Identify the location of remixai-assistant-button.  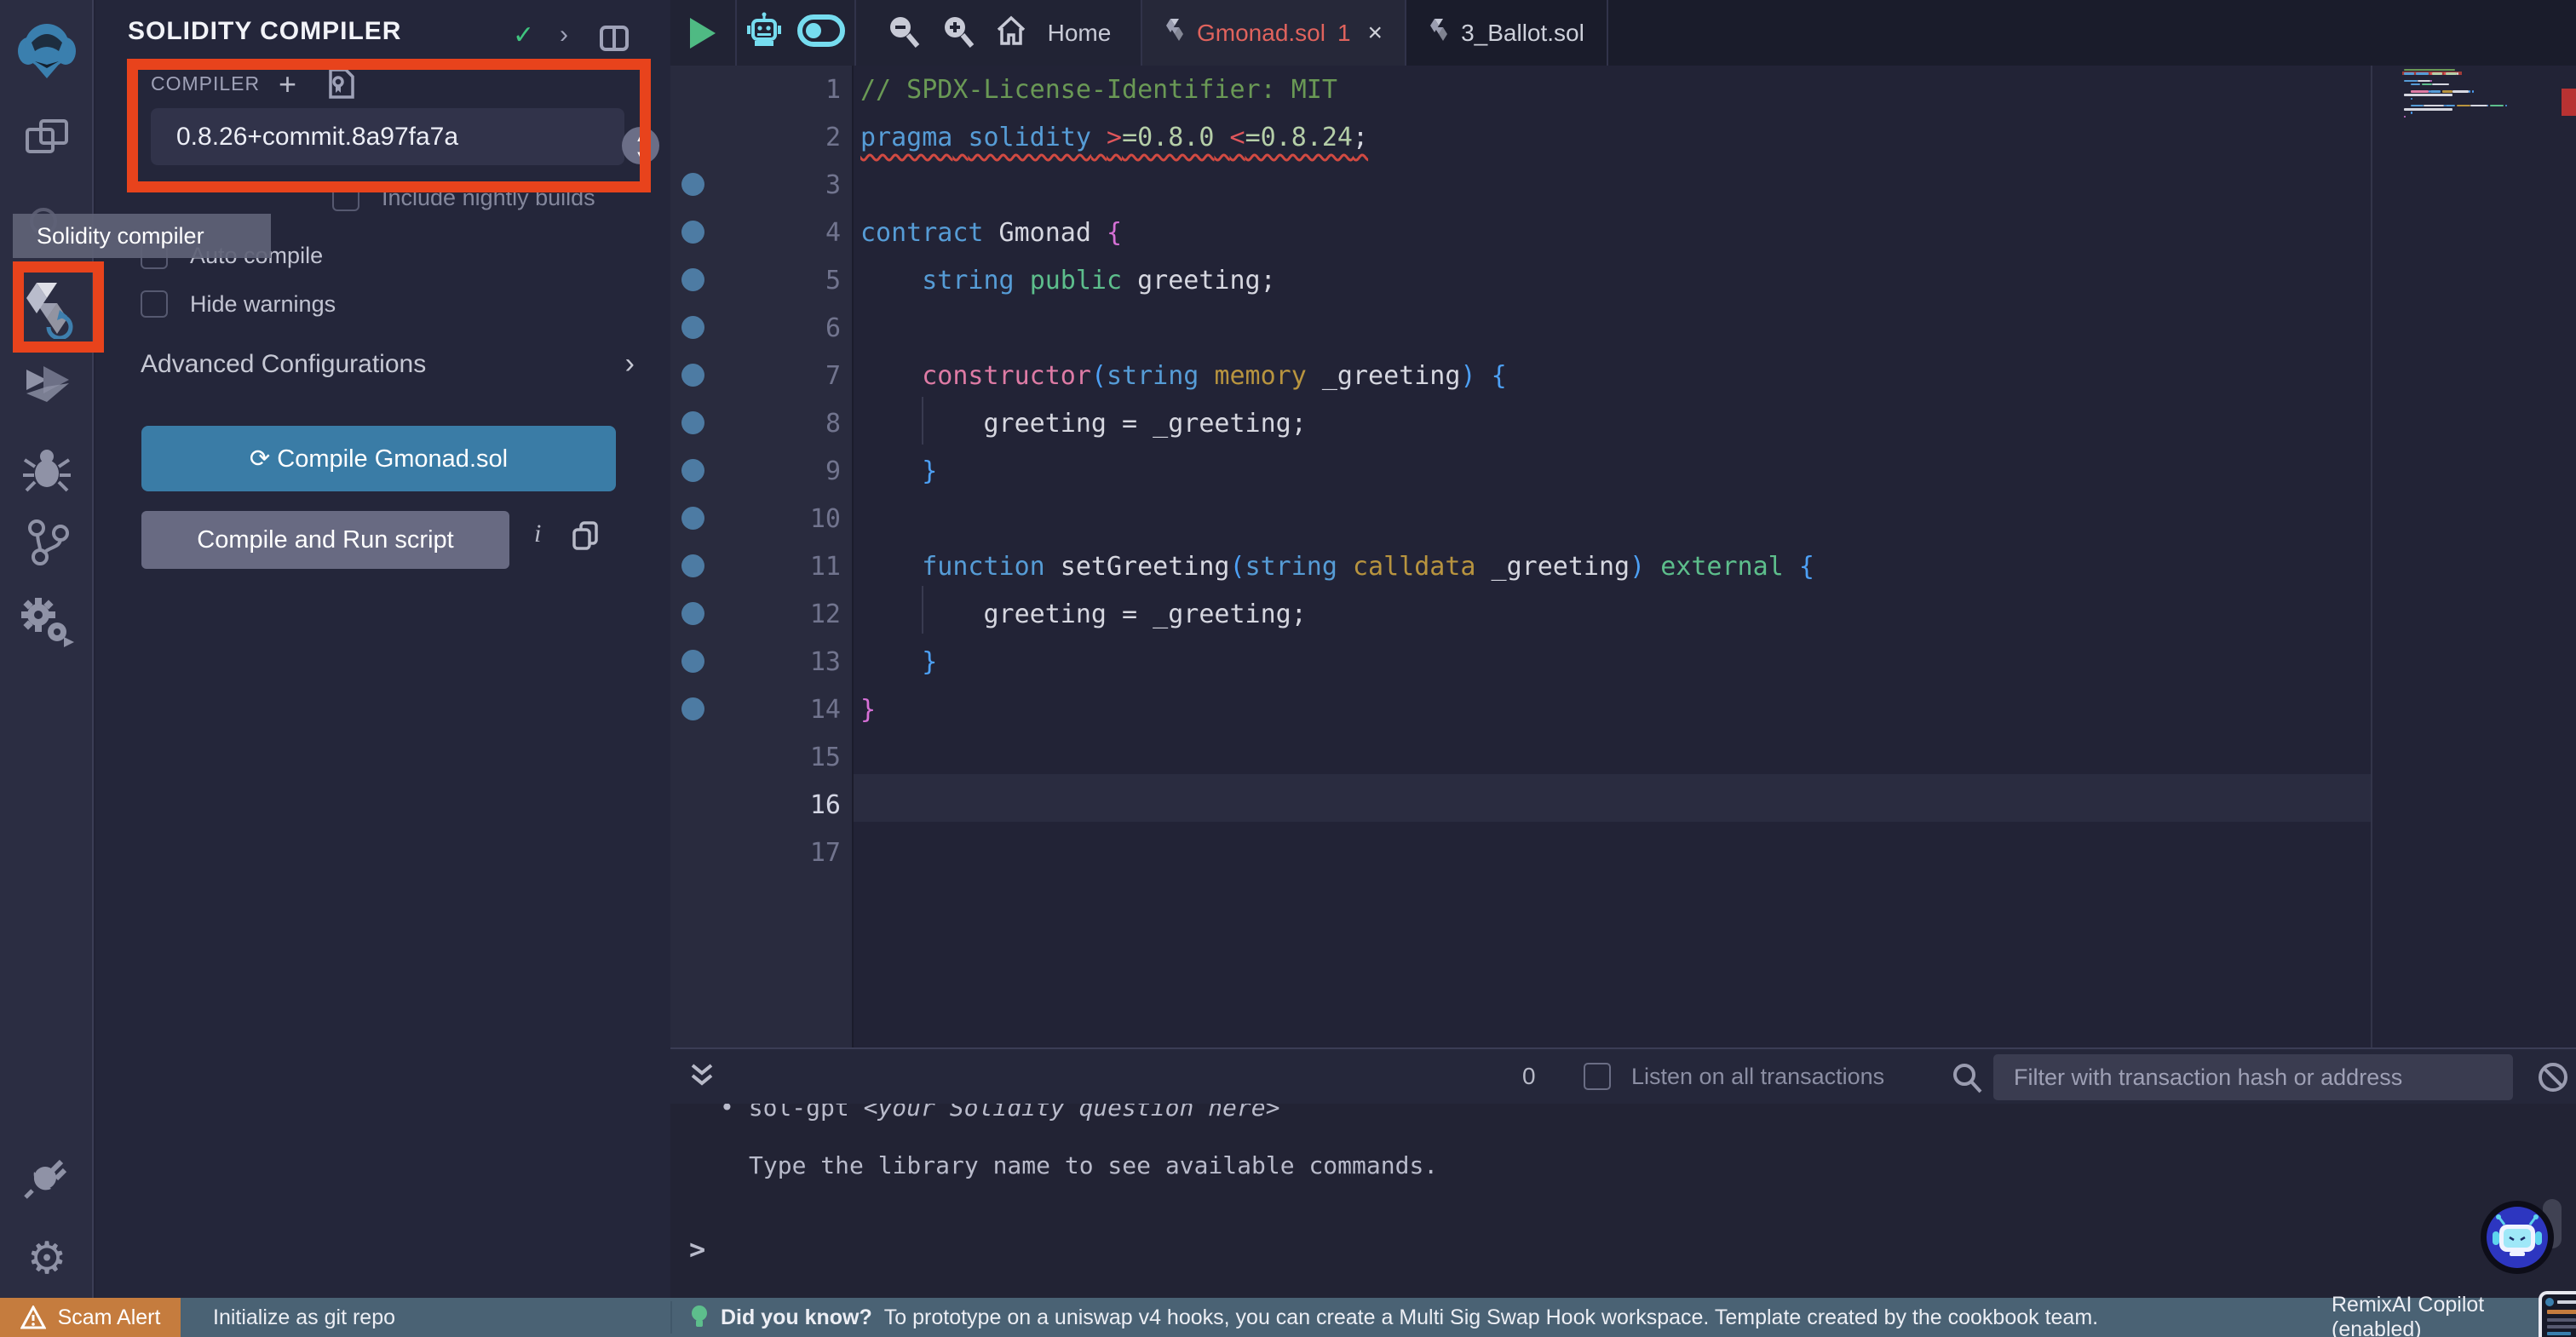
(2517, 1237).